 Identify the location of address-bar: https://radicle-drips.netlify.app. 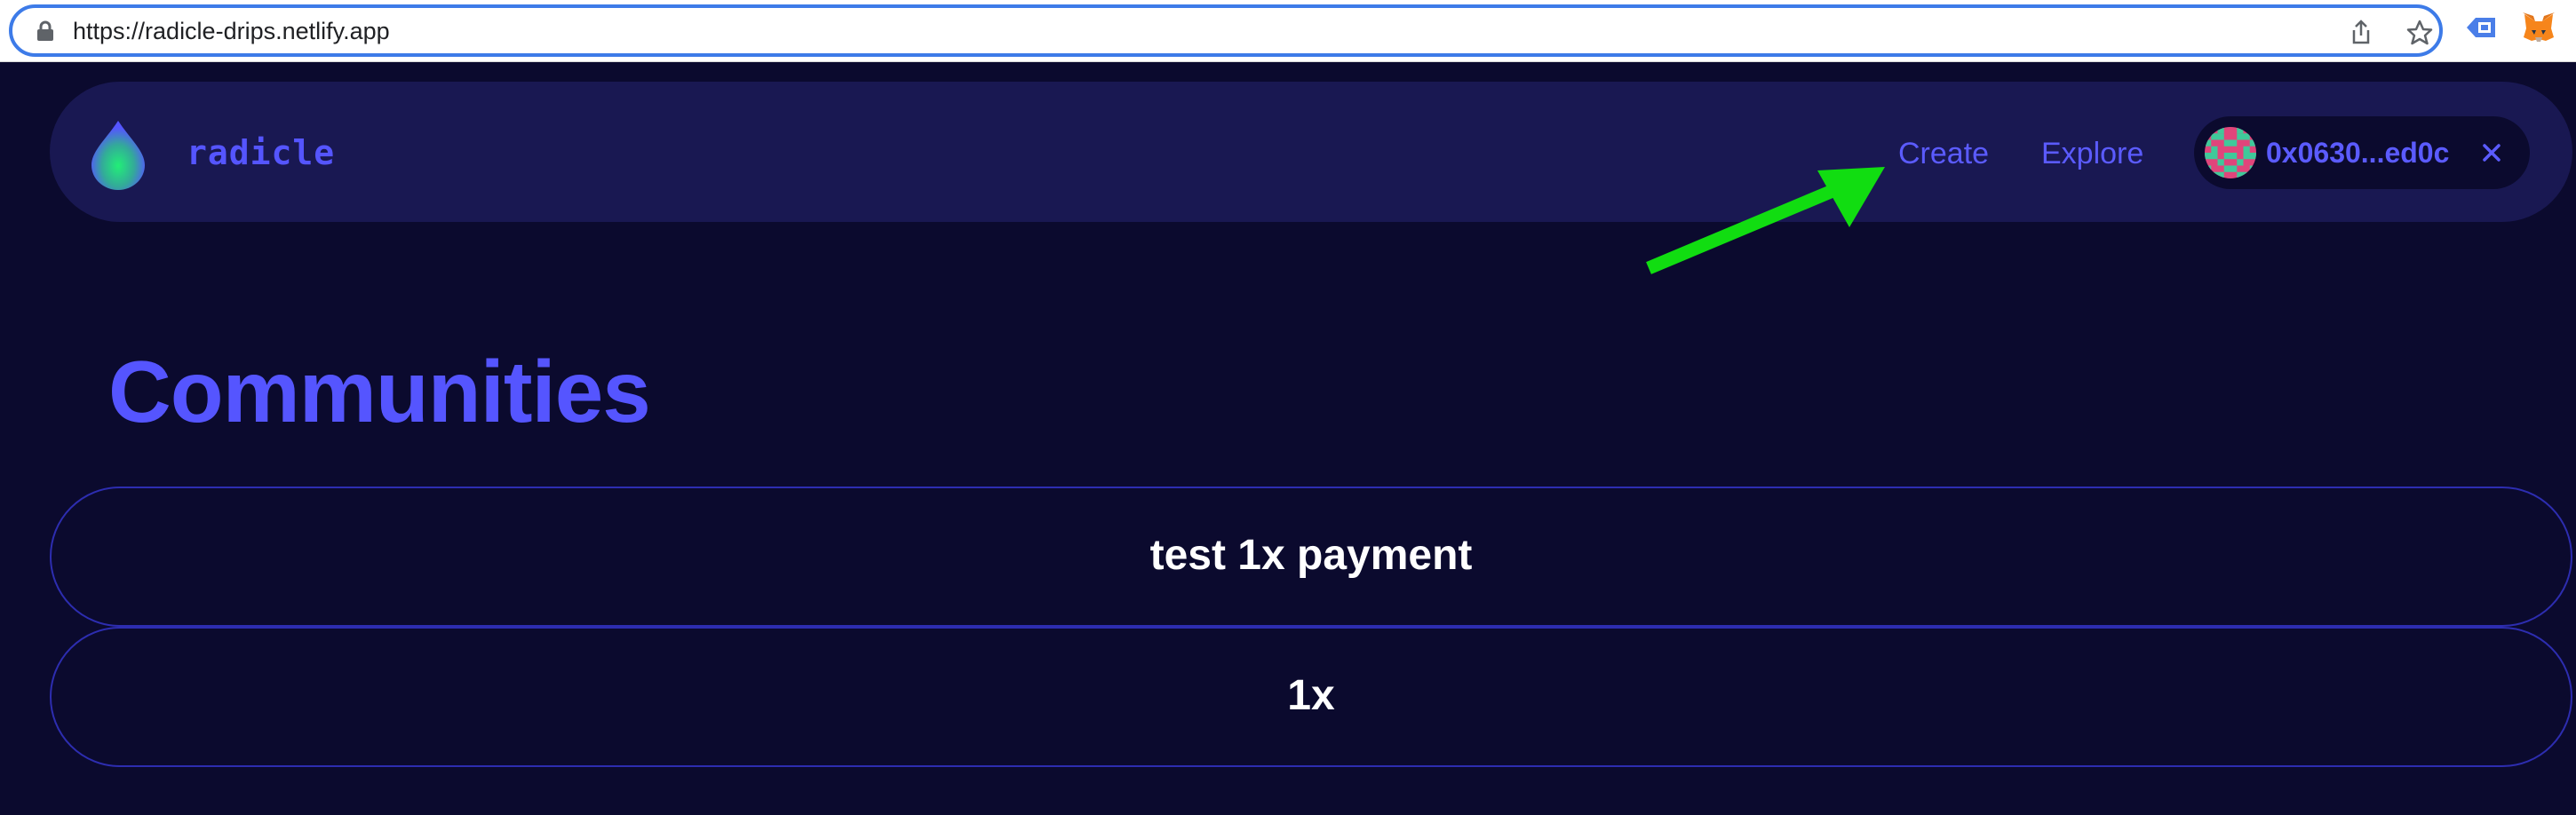
(1226, 30).